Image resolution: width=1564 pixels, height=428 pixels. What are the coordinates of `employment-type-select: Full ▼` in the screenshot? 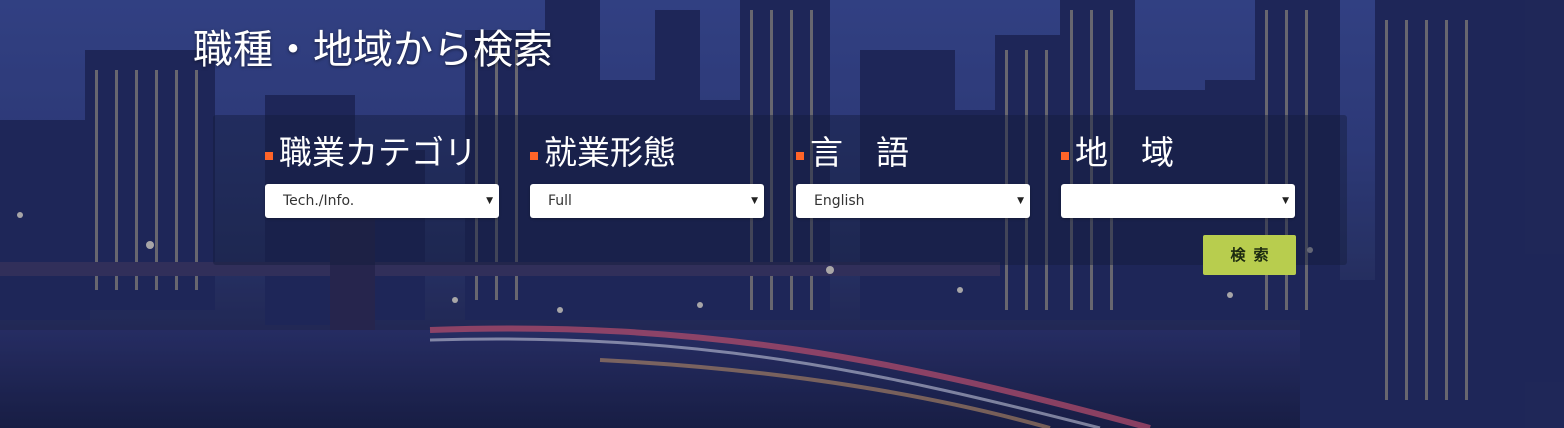 It's located at (647, 201).